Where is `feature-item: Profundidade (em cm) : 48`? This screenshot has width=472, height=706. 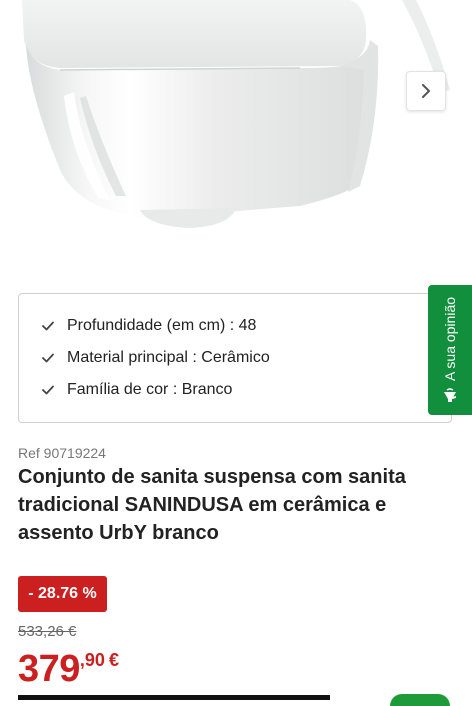 feature-item: Profundidade (em cm) : 48 is located at coordinates (235, 326).